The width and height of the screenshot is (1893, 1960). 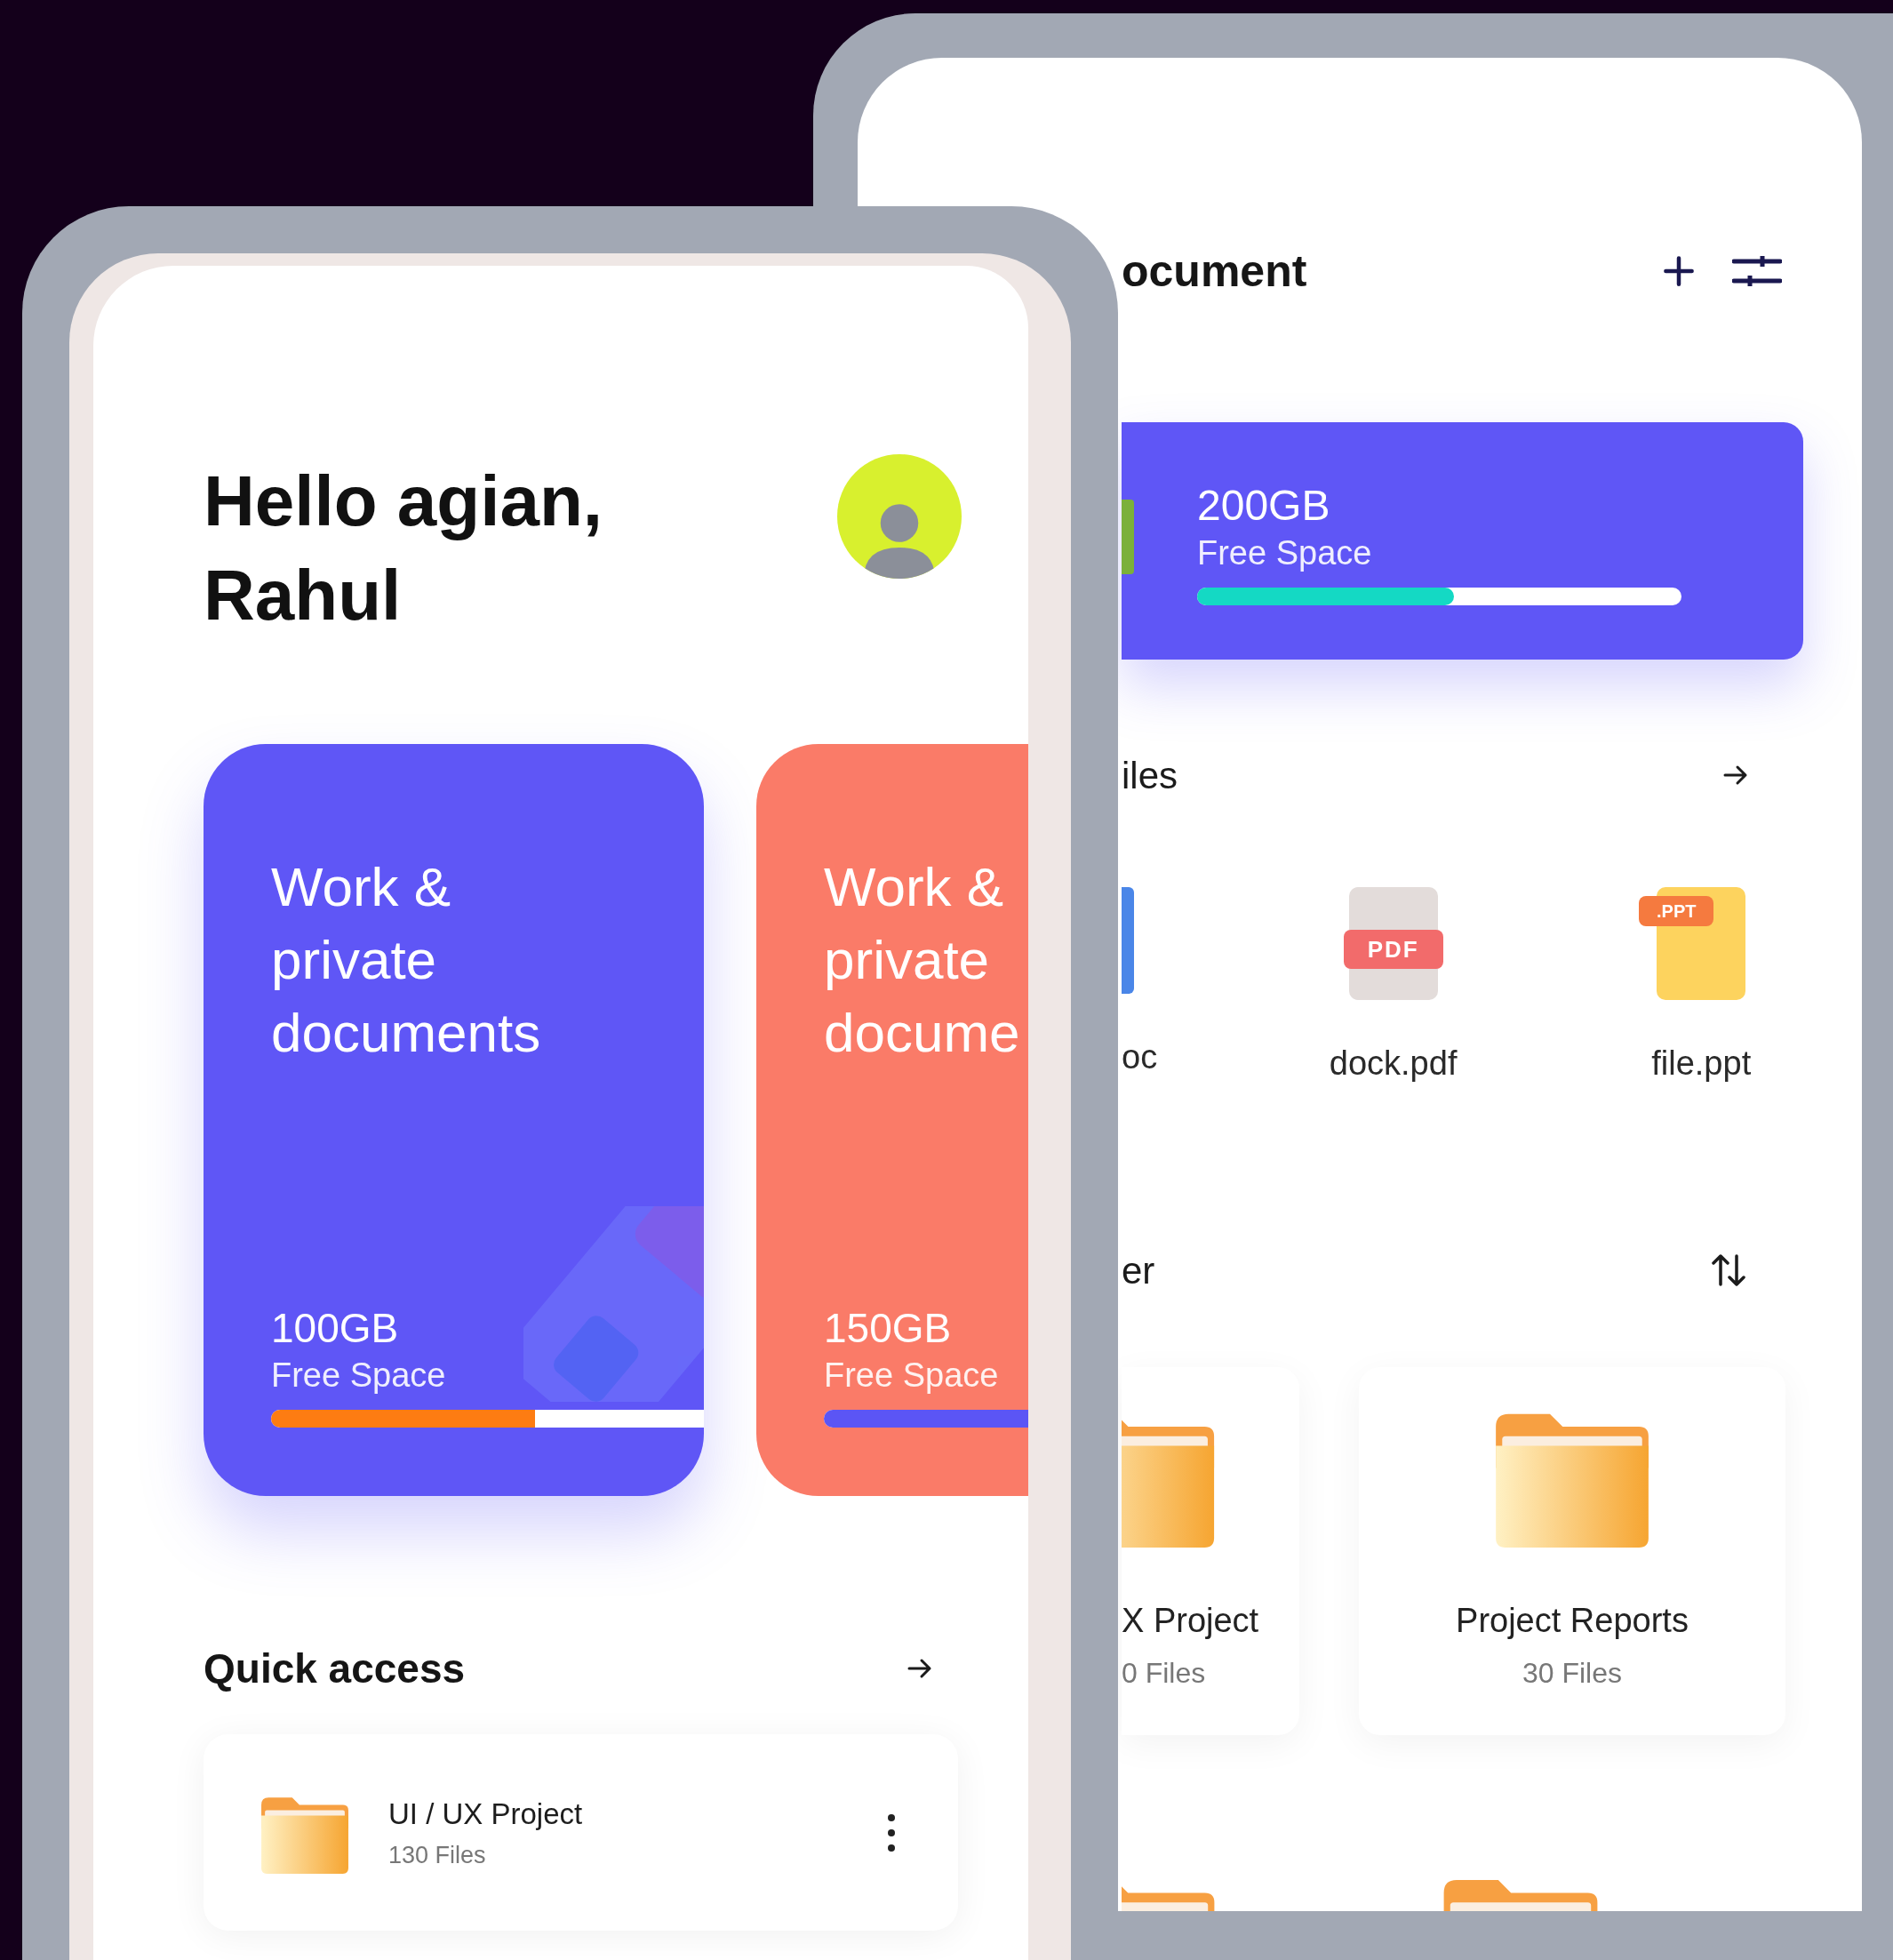 I want to click on greeting-text: Hello agian,, so click(x=403, y=501).